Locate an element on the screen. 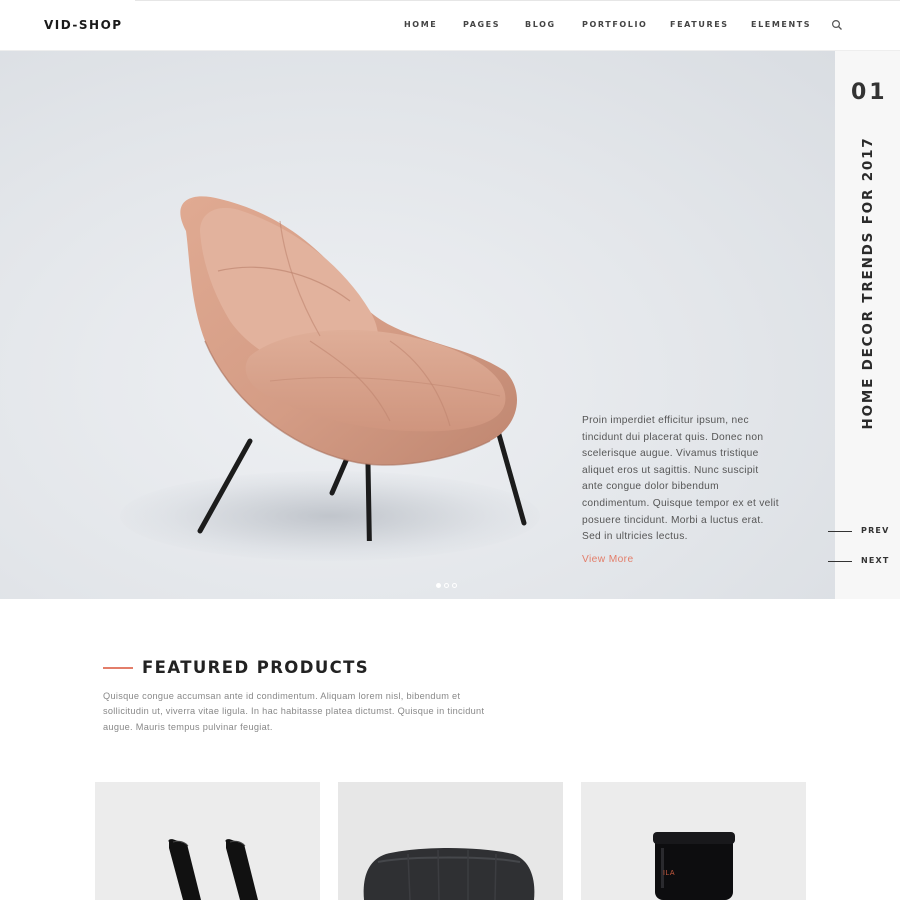  next-line is located at coordinates (840, 561).